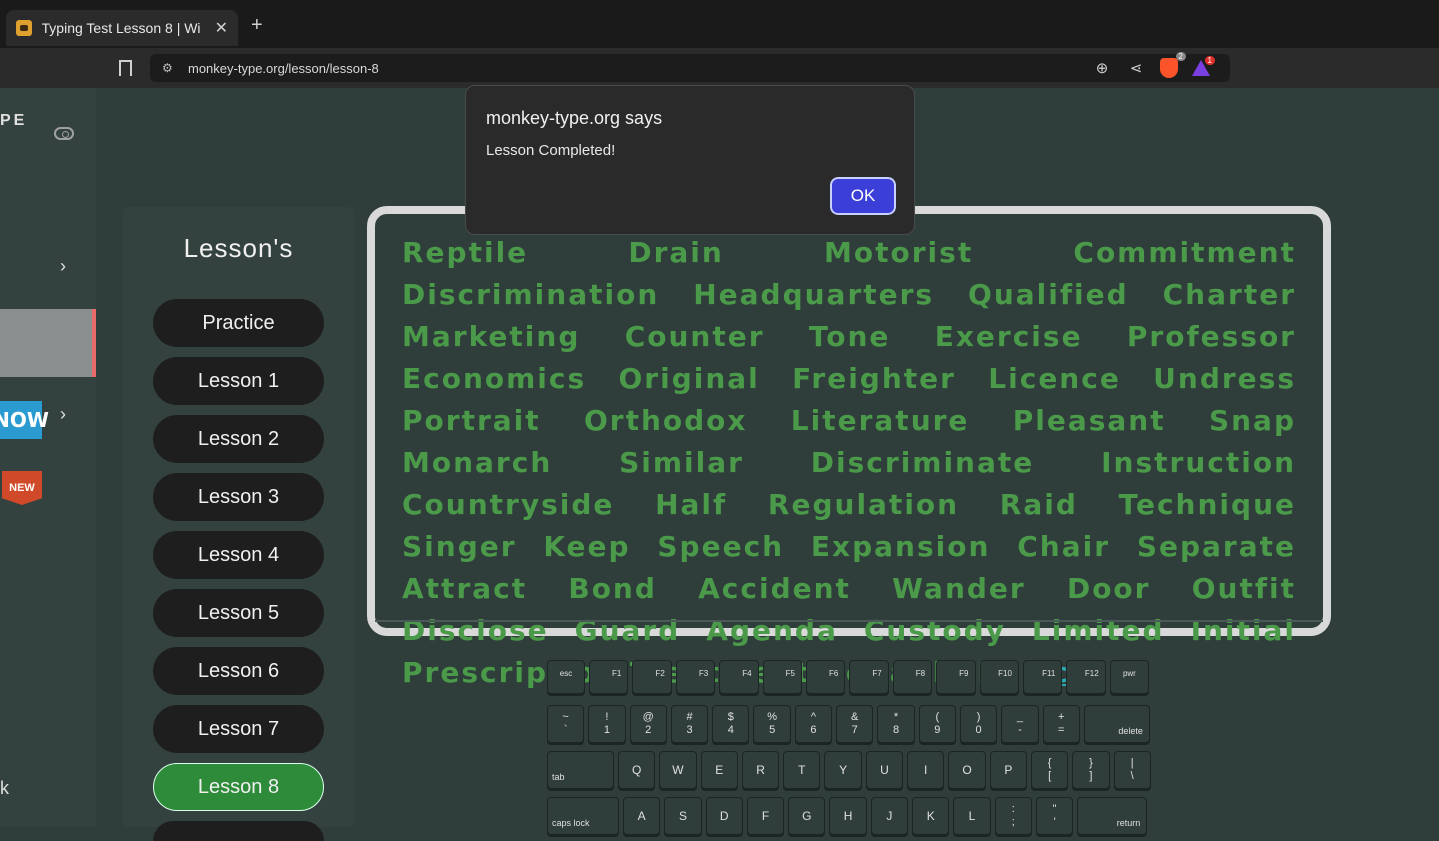  What do you see at coordinates (1008, 770) in the screenshot?
I see `key-p: P` at bounding box center [1008, 770].